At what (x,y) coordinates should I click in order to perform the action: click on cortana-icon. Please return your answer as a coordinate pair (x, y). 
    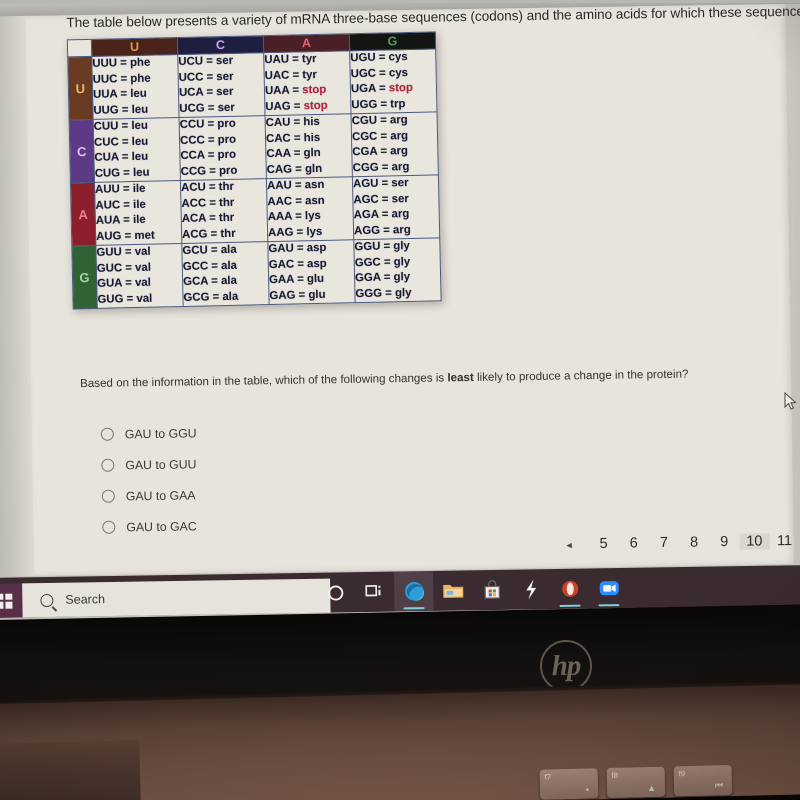
    Looking at the image, I should click on (336, 592).